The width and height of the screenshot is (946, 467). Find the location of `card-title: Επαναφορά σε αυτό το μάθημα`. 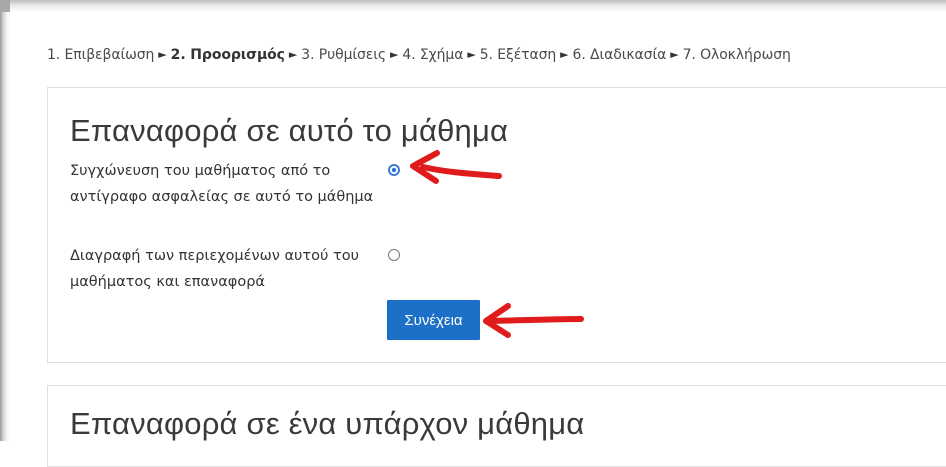

card-title: Επαναφορά σε αυτό το μάθημα is located at coordinates (289, 130).